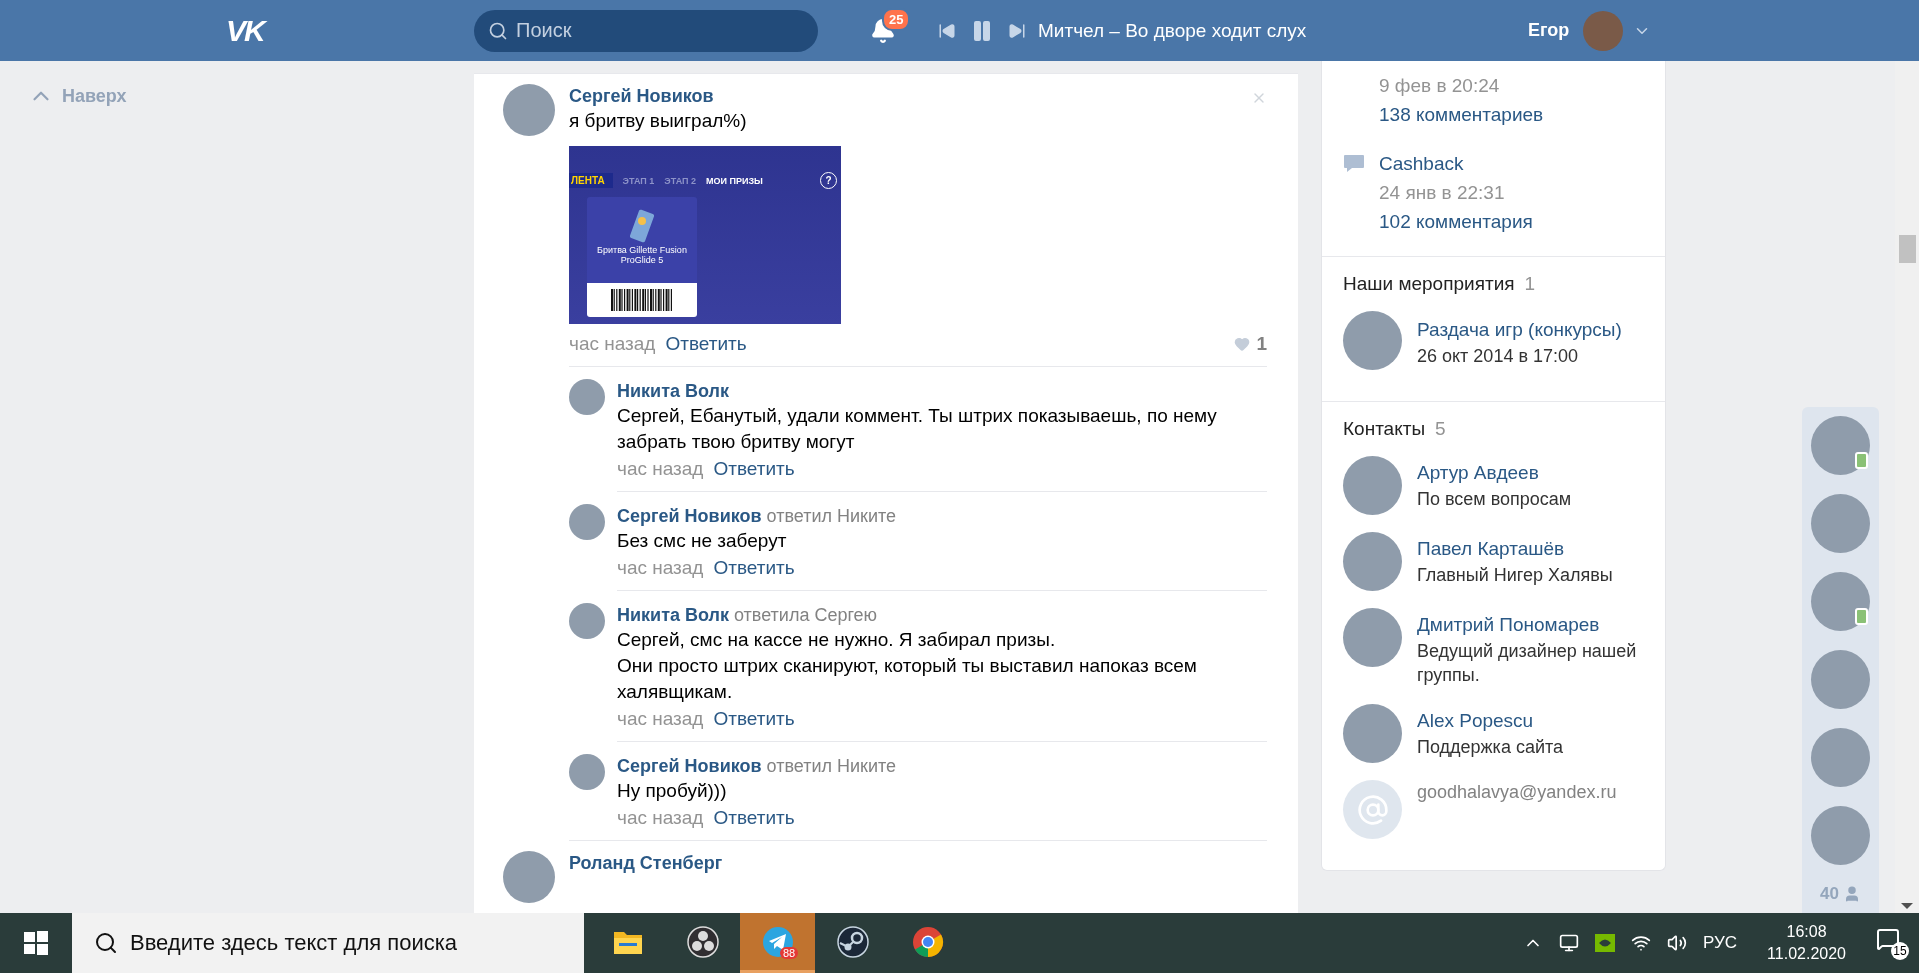 This screenshot has height=973, width=1919. Describe the element at coordinates (1017, 30) in the screenshot. I see `next-icon` at that location.